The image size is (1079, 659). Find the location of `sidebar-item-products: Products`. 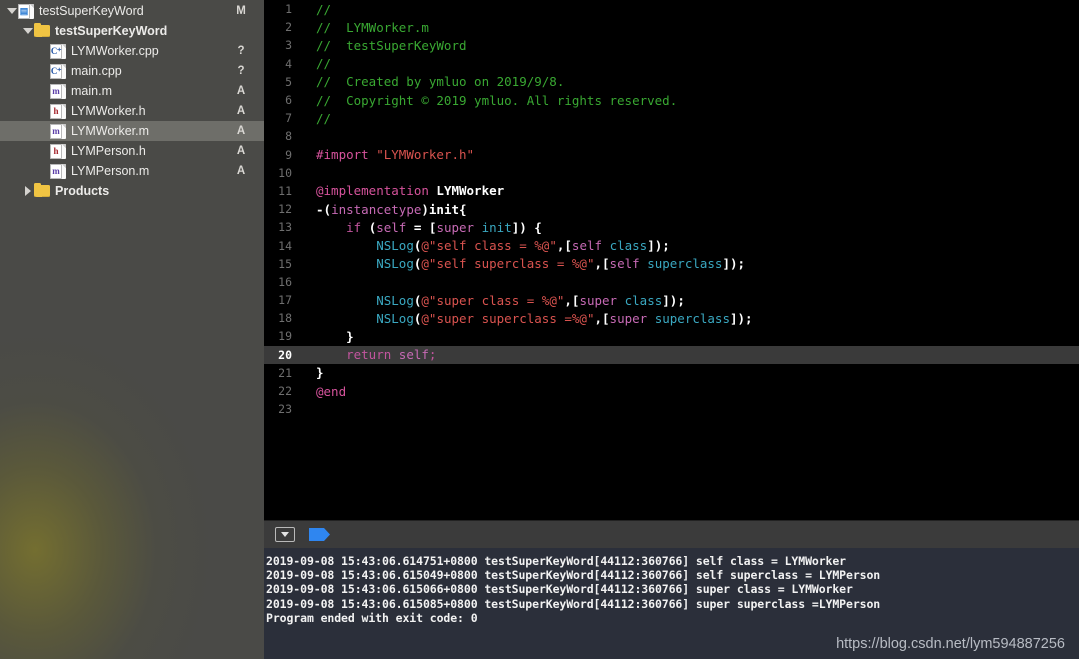

sidebar-item-products: Products is located at coordinates (132, 191).